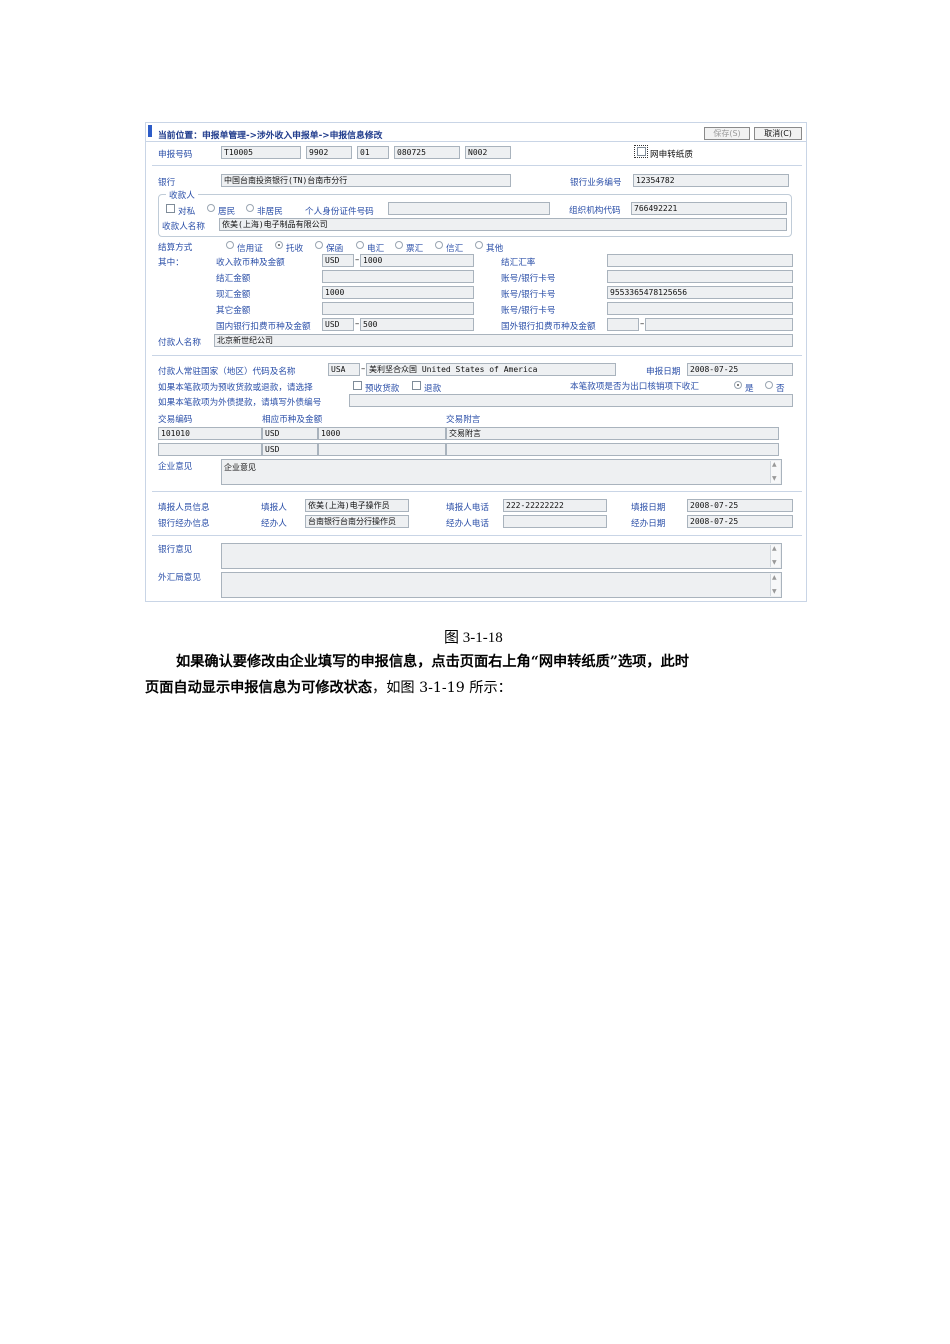 Image resolution: width=950 pixels, height=1344 pixels. Describe the element at coordinates (175, 550) in the screenshot. I see `bank-opinion-label: 银行意见` at that location.